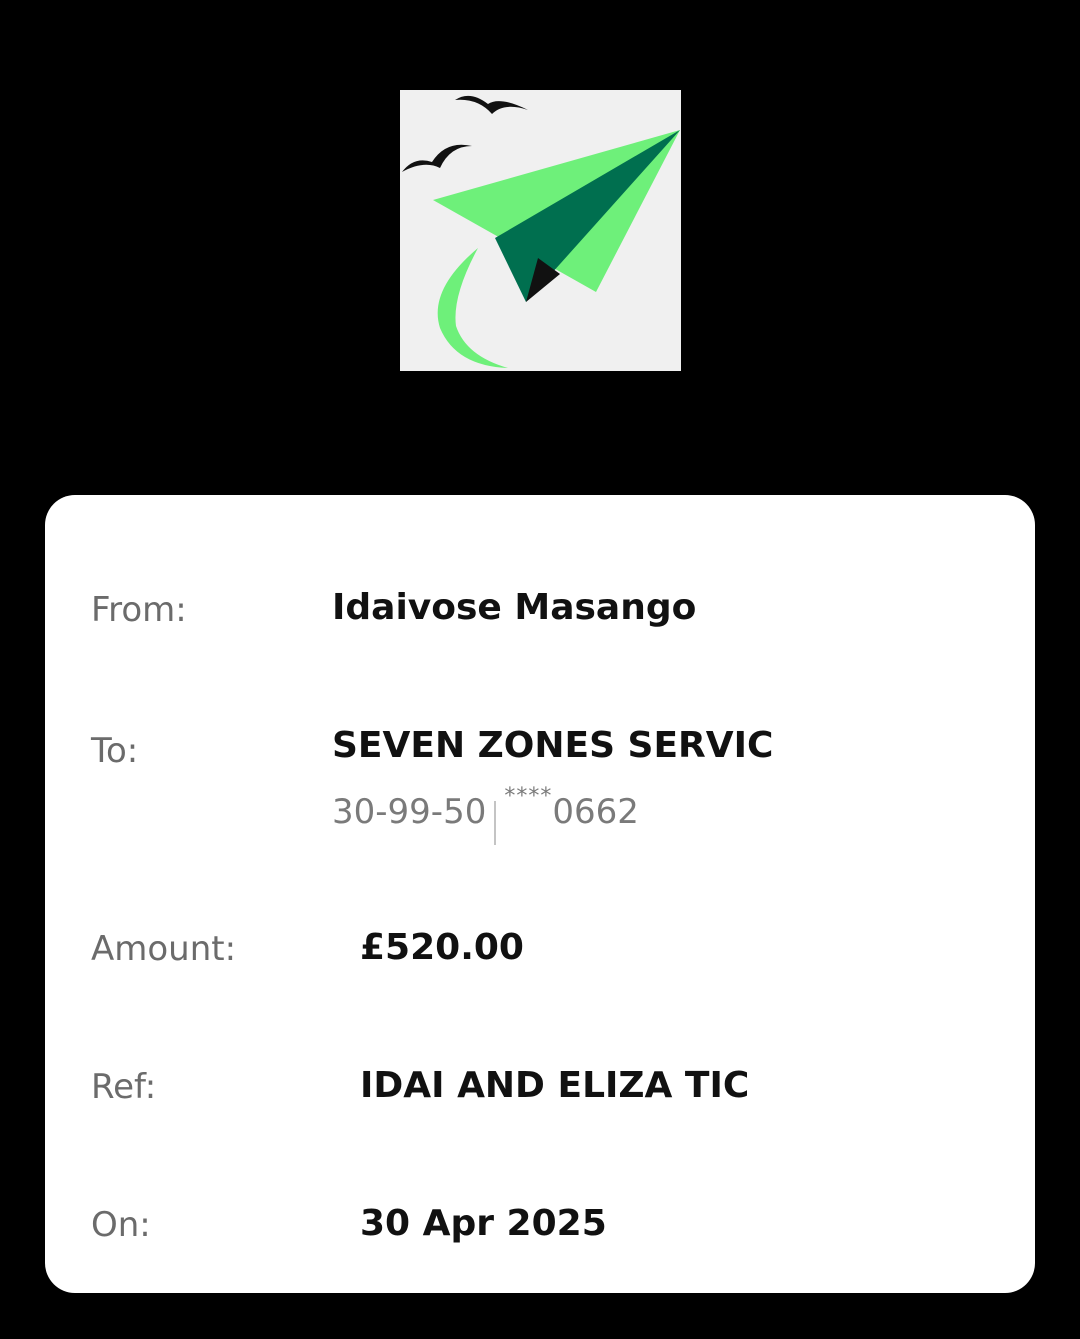 The image size is (1080, 1339). Describe the element at coordinates (553, 745) in the screenshot. I see `to-value: SEVEN ZONES SERVIC` at that location.